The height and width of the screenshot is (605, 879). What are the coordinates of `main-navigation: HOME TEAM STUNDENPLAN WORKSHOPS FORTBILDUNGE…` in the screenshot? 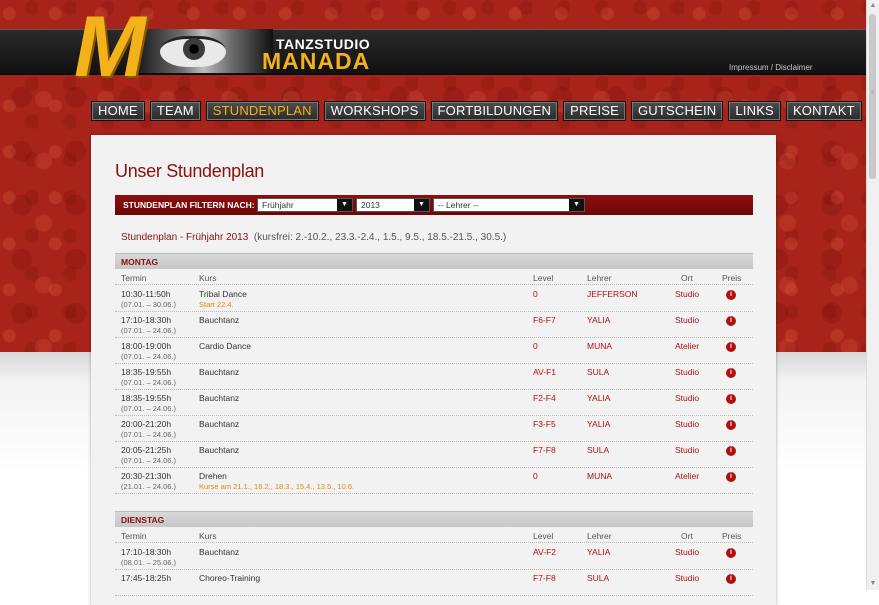 It's located at (476, 111).